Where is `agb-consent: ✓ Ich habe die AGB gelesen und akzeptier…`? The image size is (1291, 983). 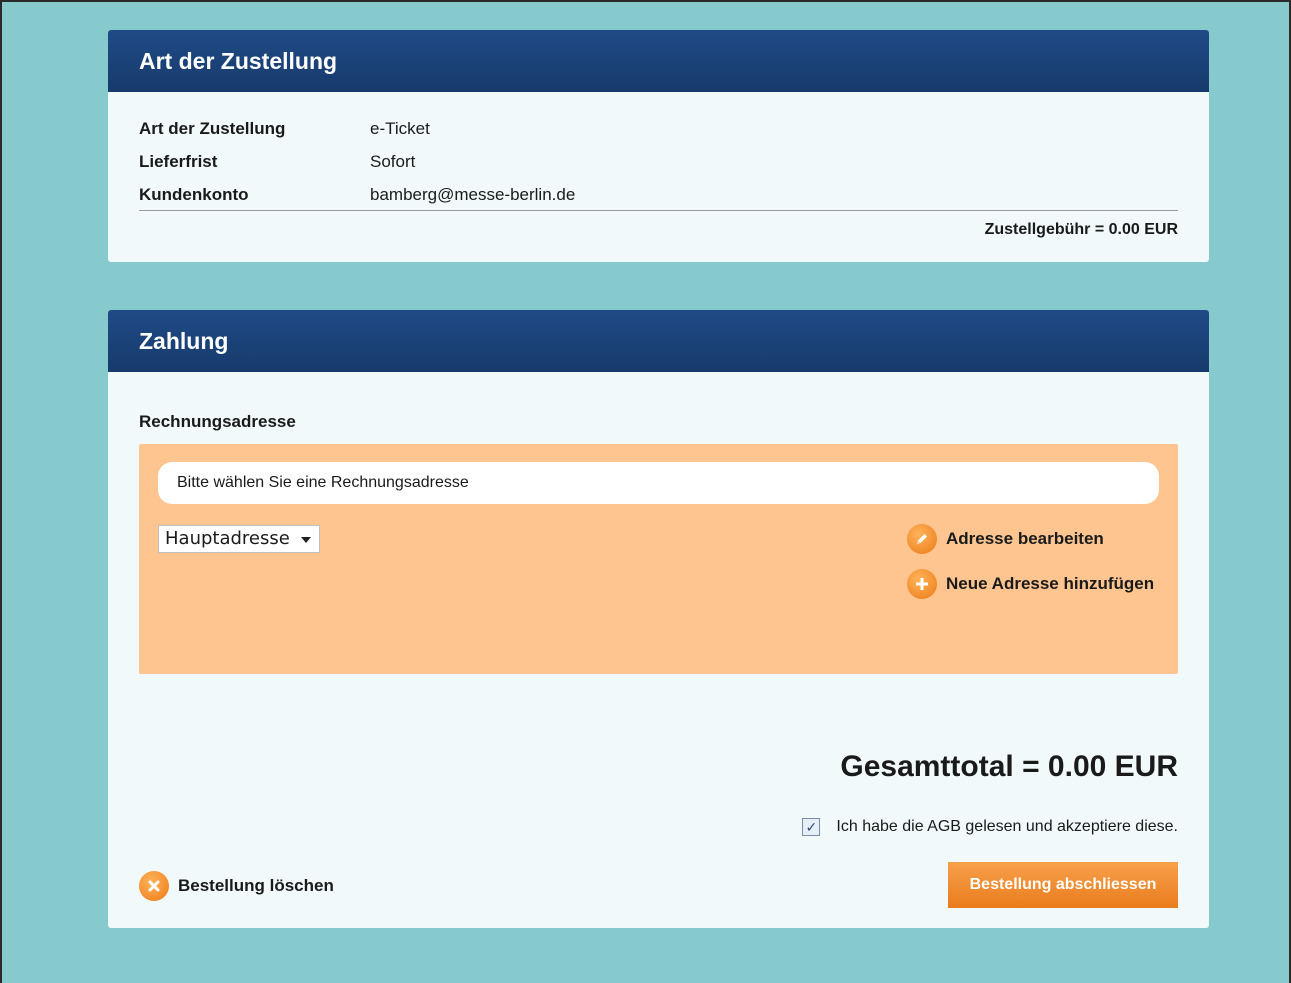
agb-consent: ✓ Ich habe die AGB gelesen und akzeptier… is located at coordinates (990, 827).